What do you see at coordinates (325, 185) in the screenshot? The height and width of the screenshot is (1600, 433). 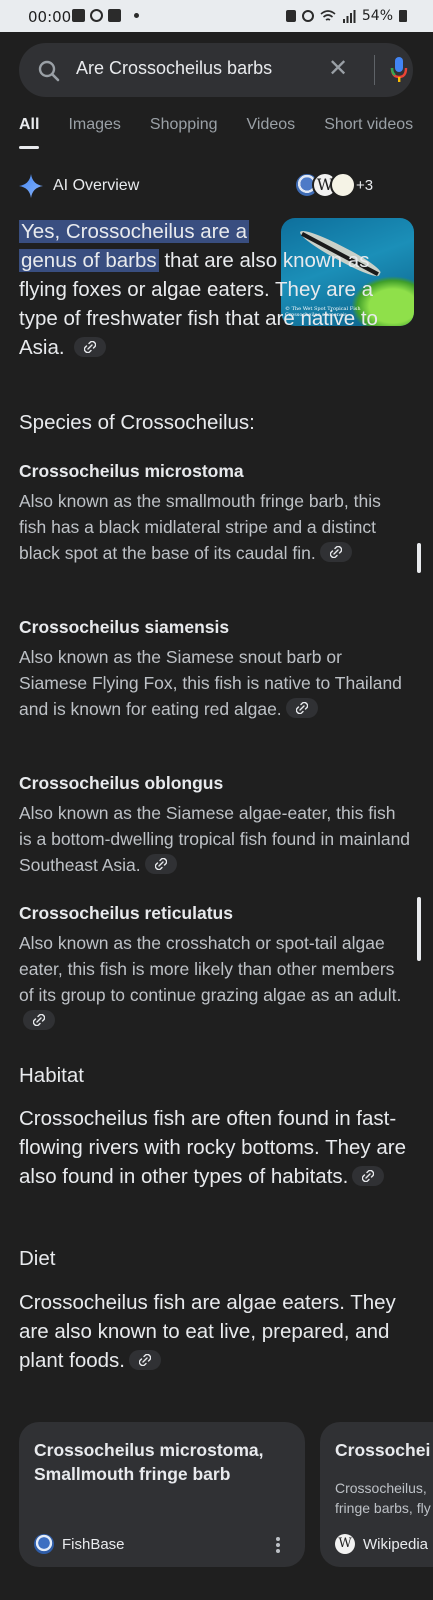 I see `source-avatars: W` at bounding box center [325, 185].